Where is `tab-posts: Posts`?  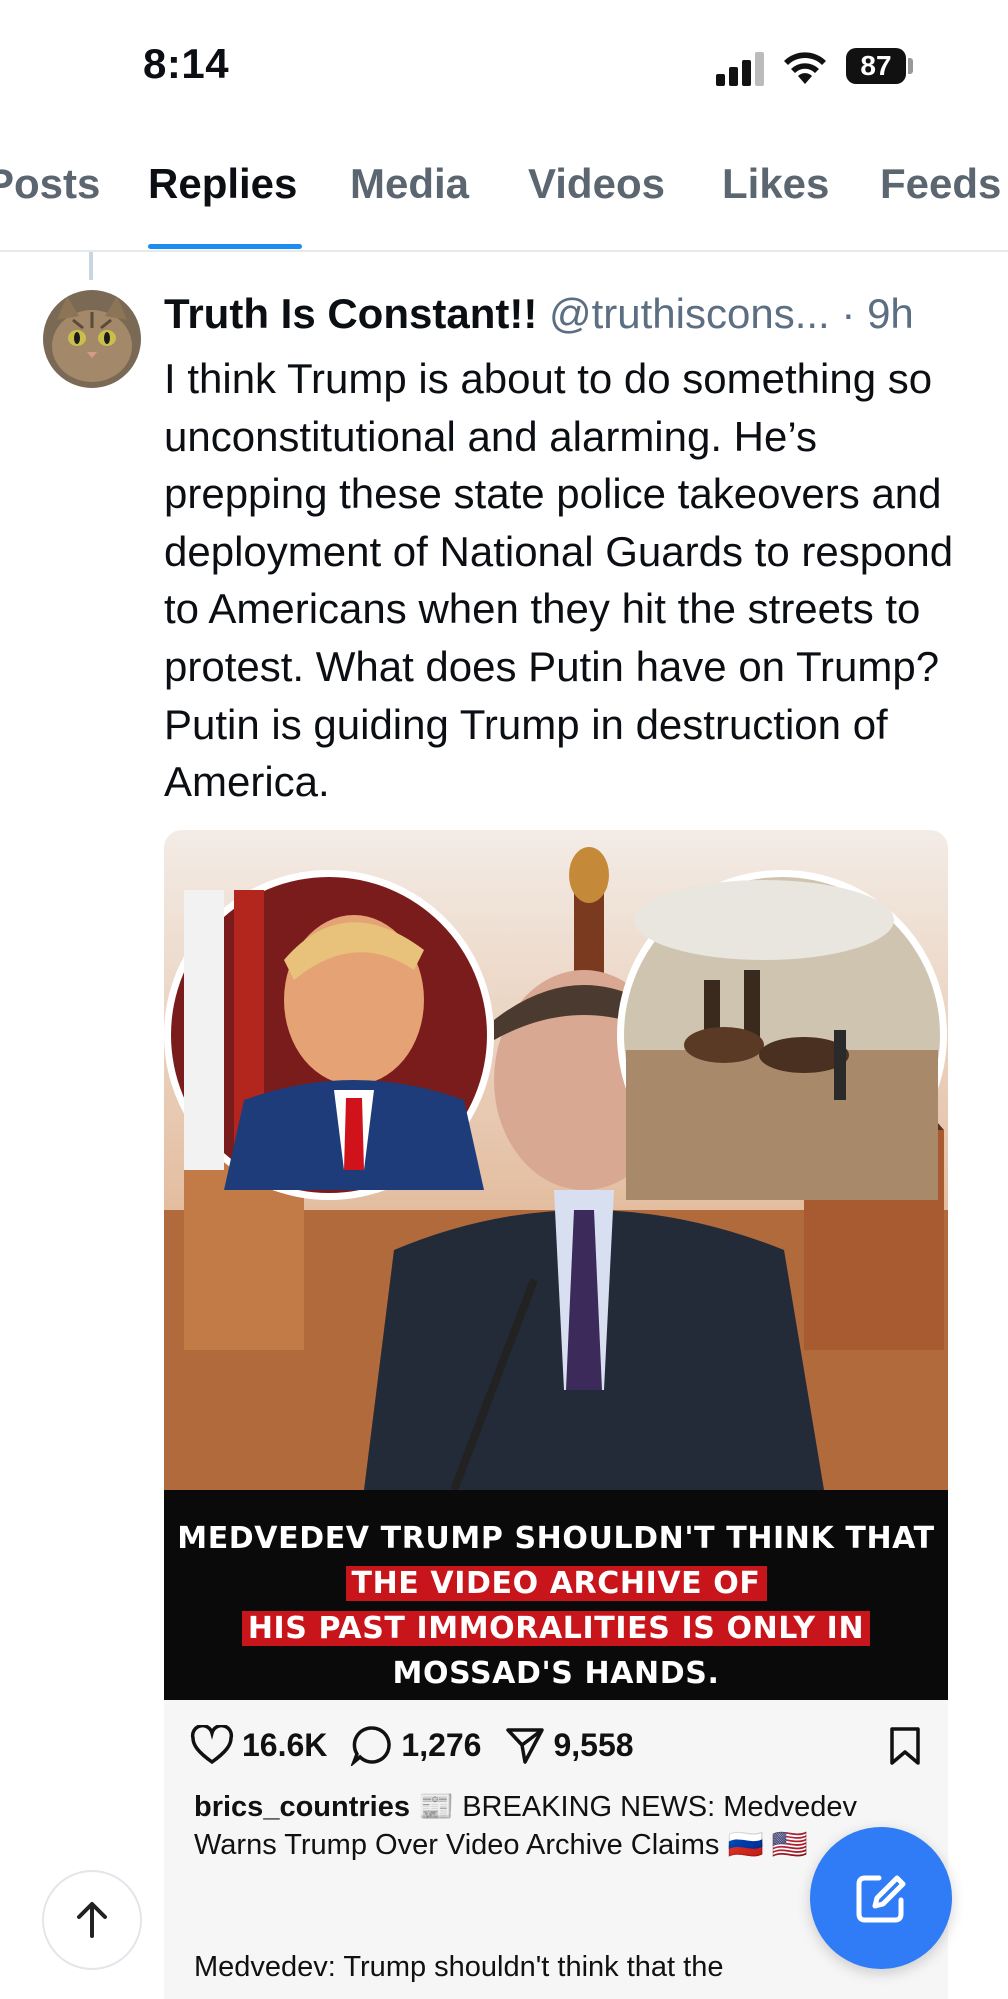 tab-posts: Posts is located at coordinates (50, 184).